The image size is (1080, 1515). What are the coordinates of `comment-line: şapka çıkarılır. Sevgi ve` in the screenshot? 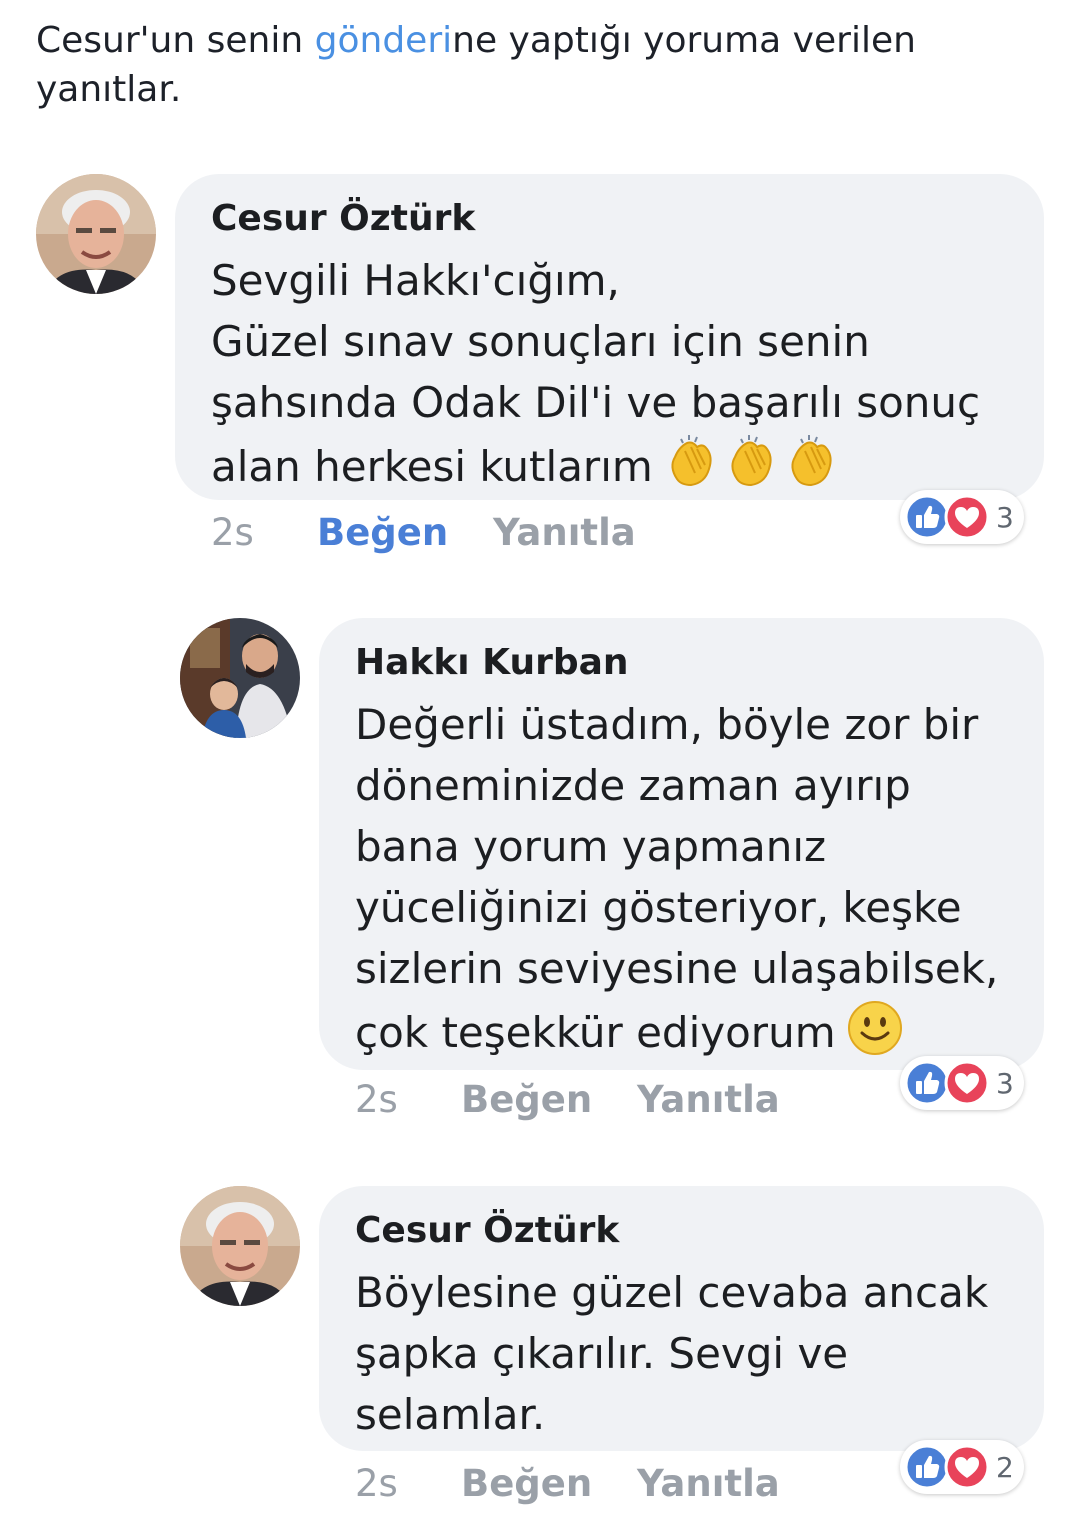 It's located at (602, 1353).